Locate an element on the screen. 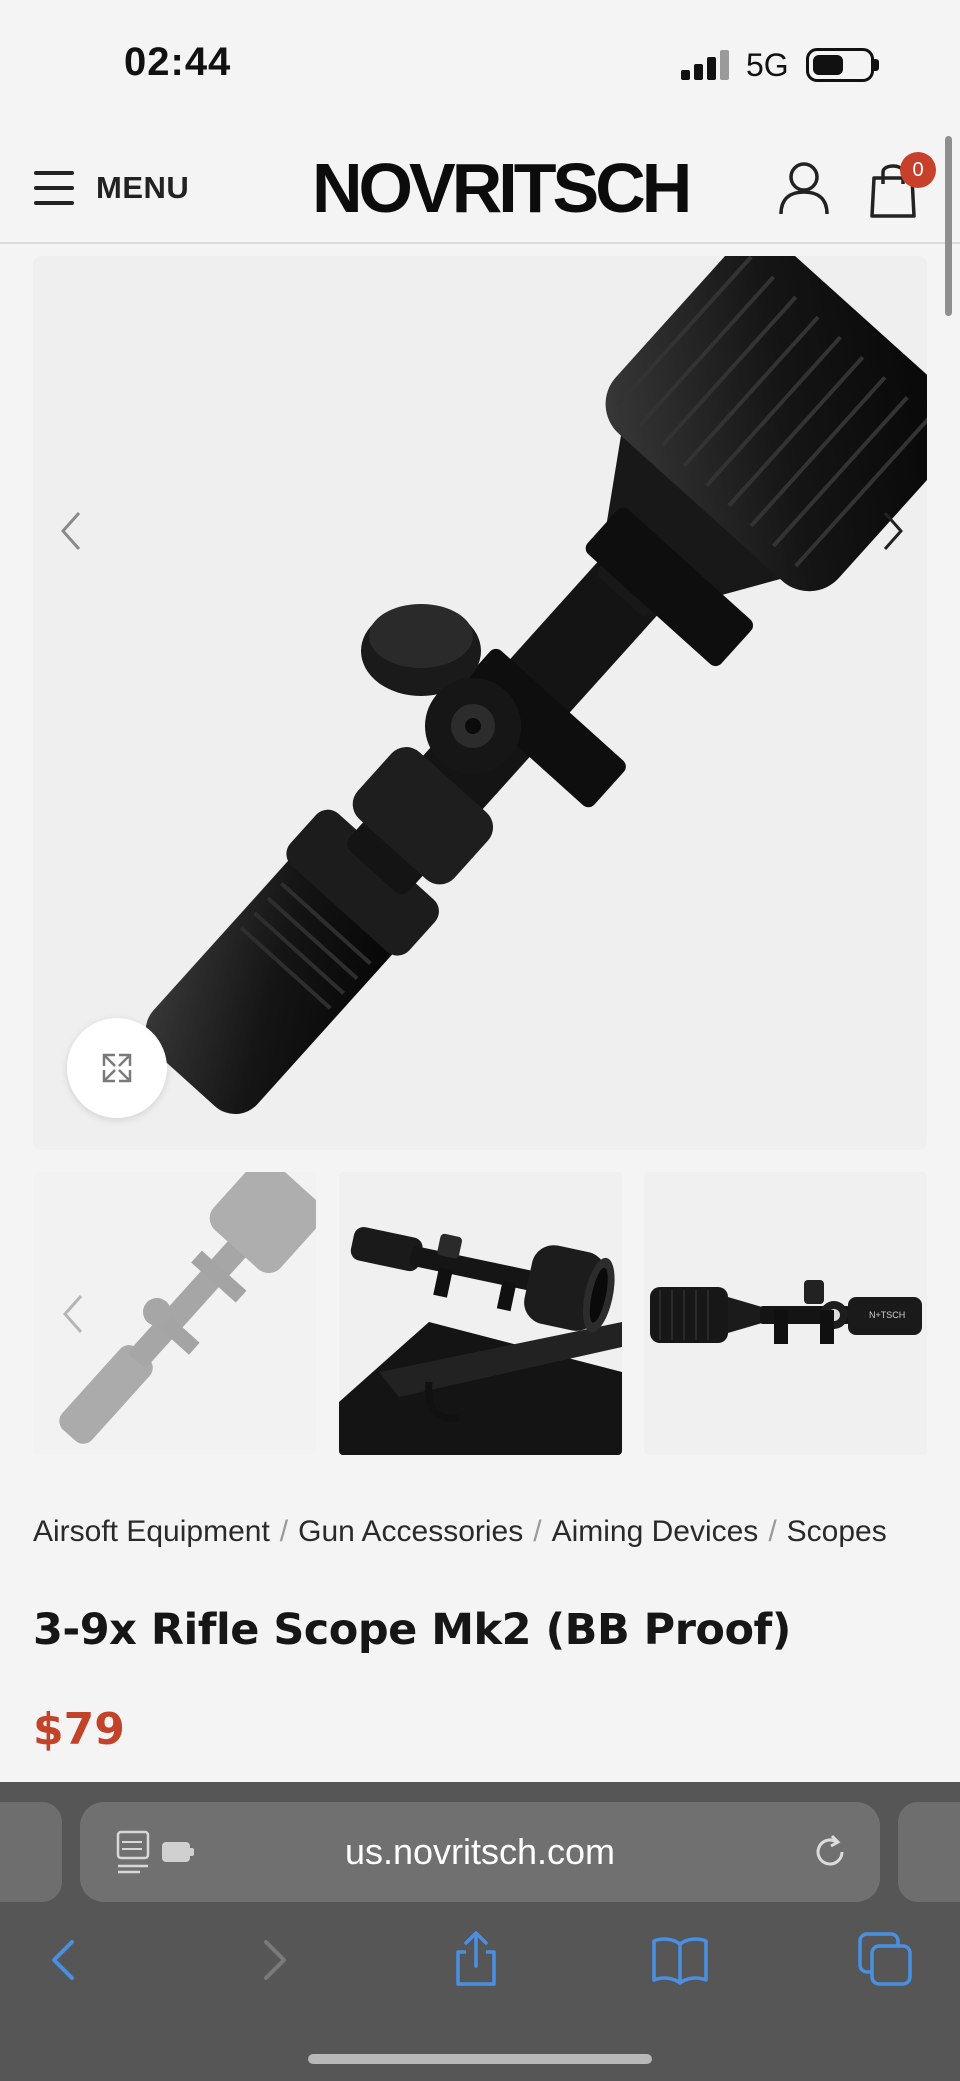  page-scrollbar is located at coordinates (948, 226).